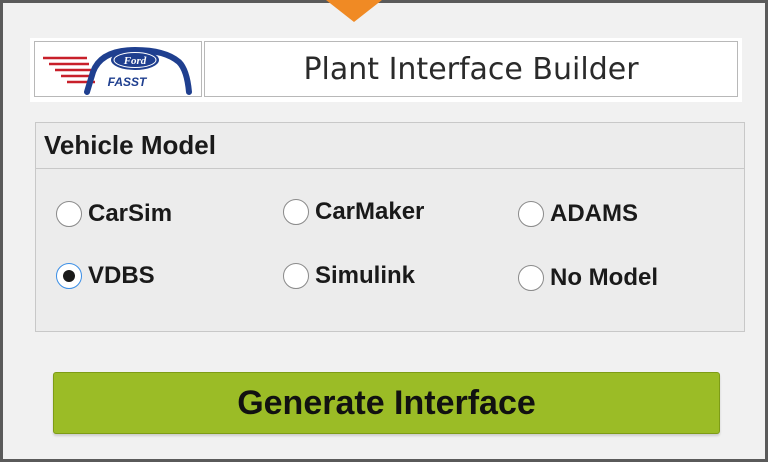  Describe the element at coordinates (121, 275) in the screenshot. I see `radio-label: VDBS` at that location.